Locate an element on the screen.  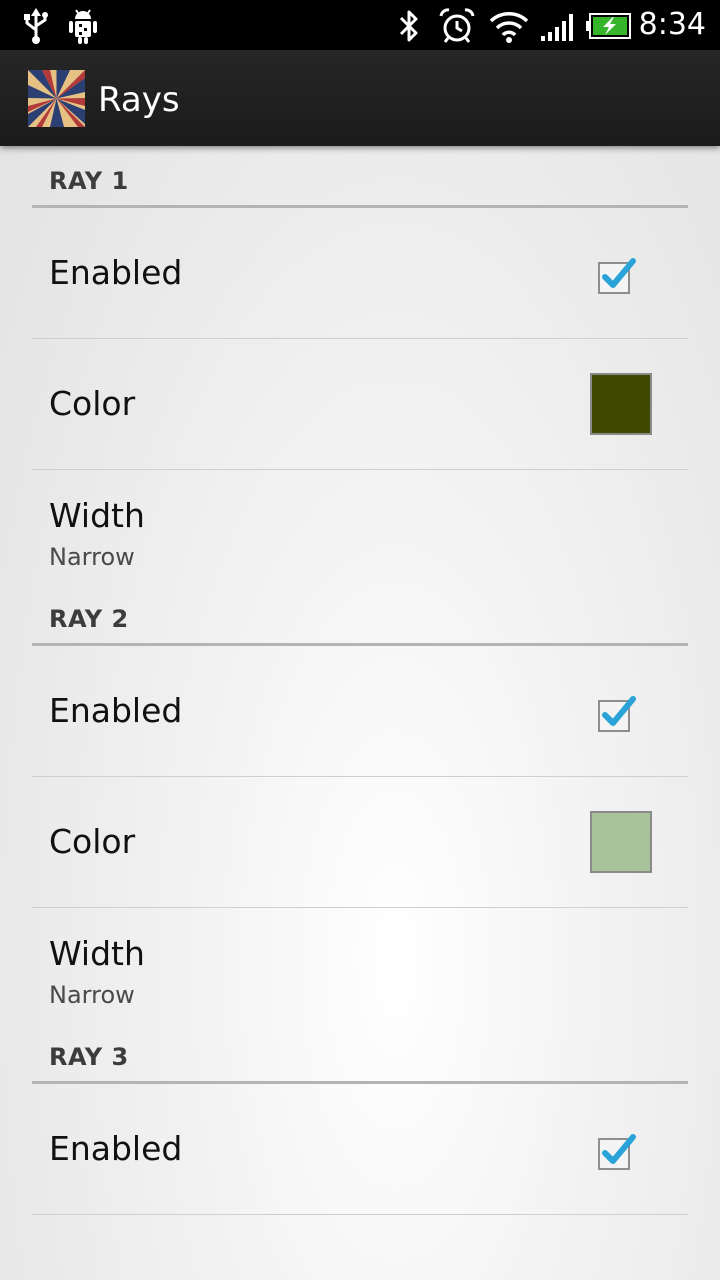
ray-1-enabled-label: Enabled is located at coordinates (116, 272).